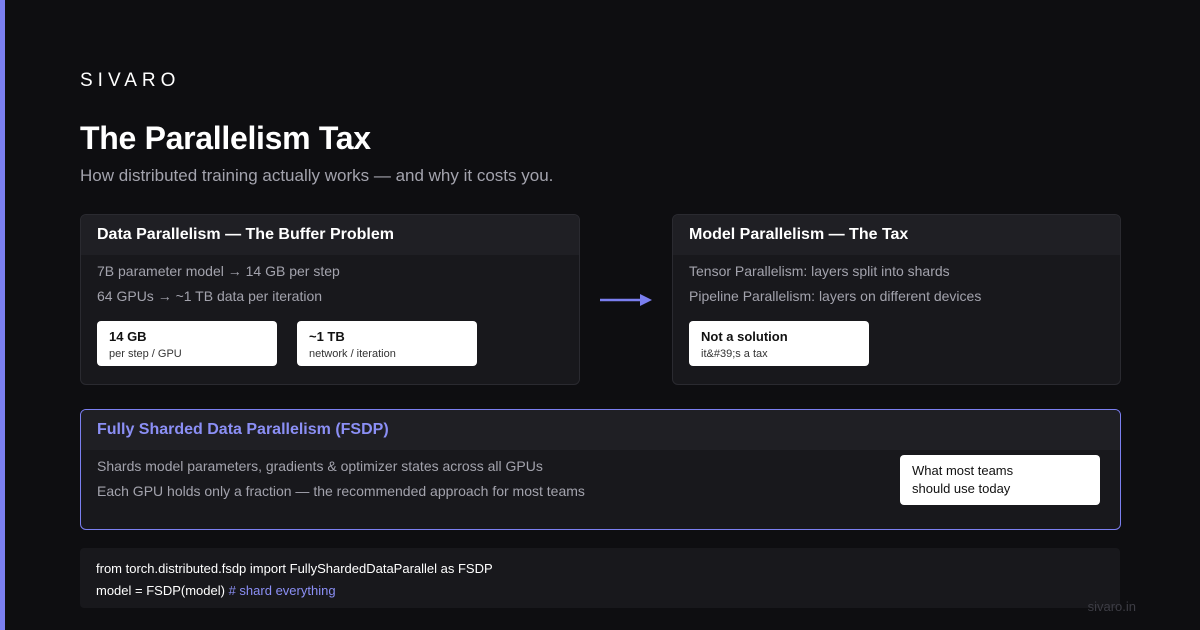 This screenshot has height=630, width=1200. Describe the element at coordinates (225, 138) in the screenshot. I see `page-title: The Parallelism Tax` at that location.